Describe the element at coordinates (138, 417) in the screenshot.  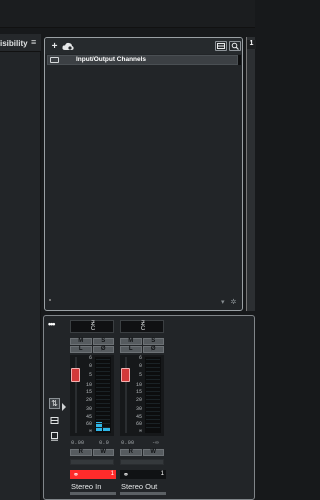
I see `scale-label: 45` at that location.